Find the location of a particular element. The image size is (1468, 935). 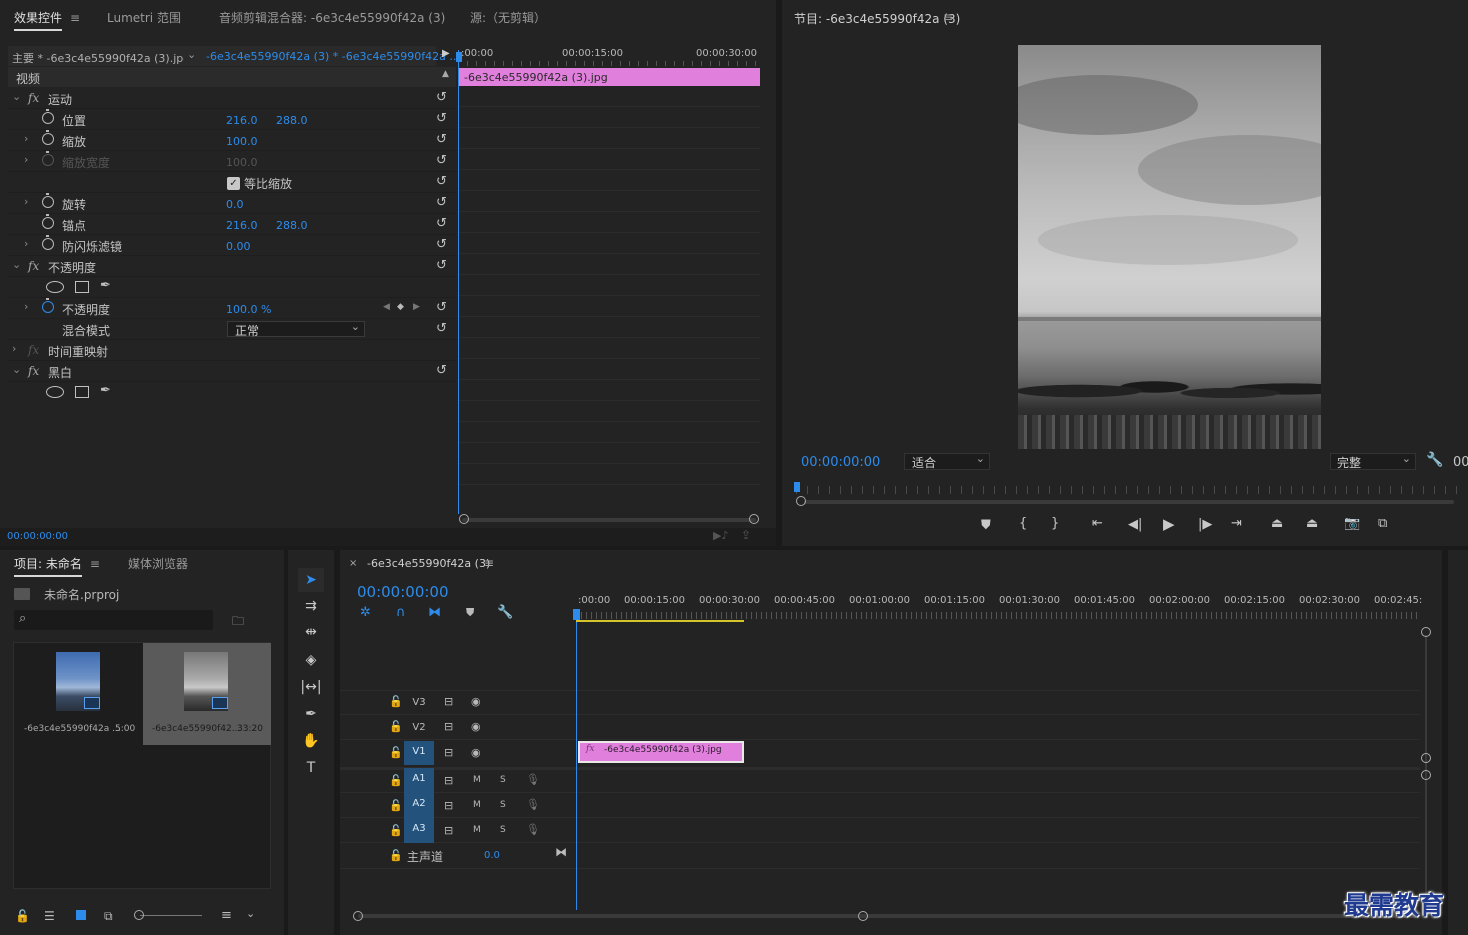

rectangle-mask-icon is located at coordinates (82, 287).